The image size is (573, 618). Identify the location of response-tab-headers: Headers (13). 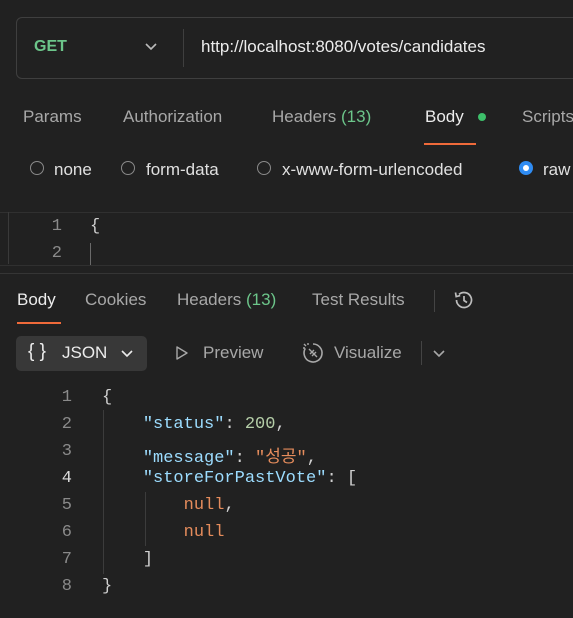
(226, 300).